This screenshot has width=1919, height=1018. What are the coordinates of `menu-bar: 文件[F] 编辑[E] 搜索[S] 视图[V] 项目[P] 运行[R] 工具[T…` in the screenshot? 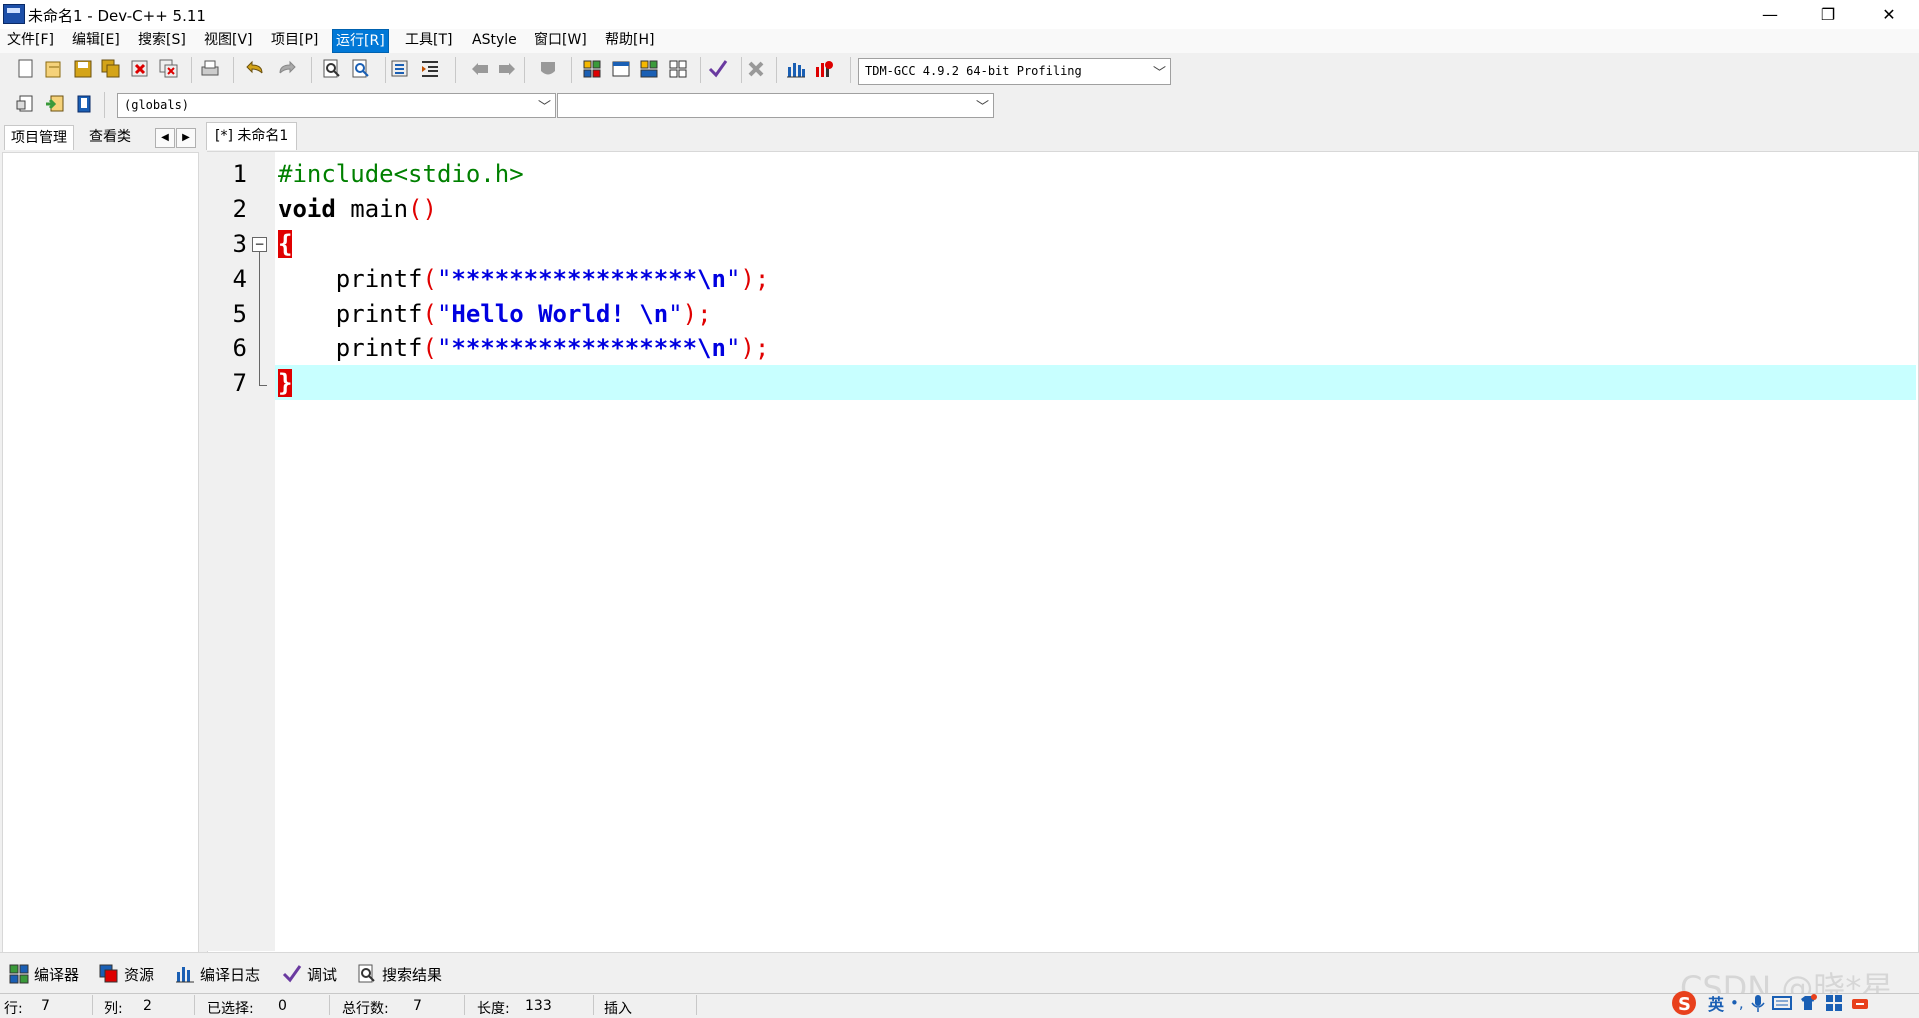 It's located at (959, 41).